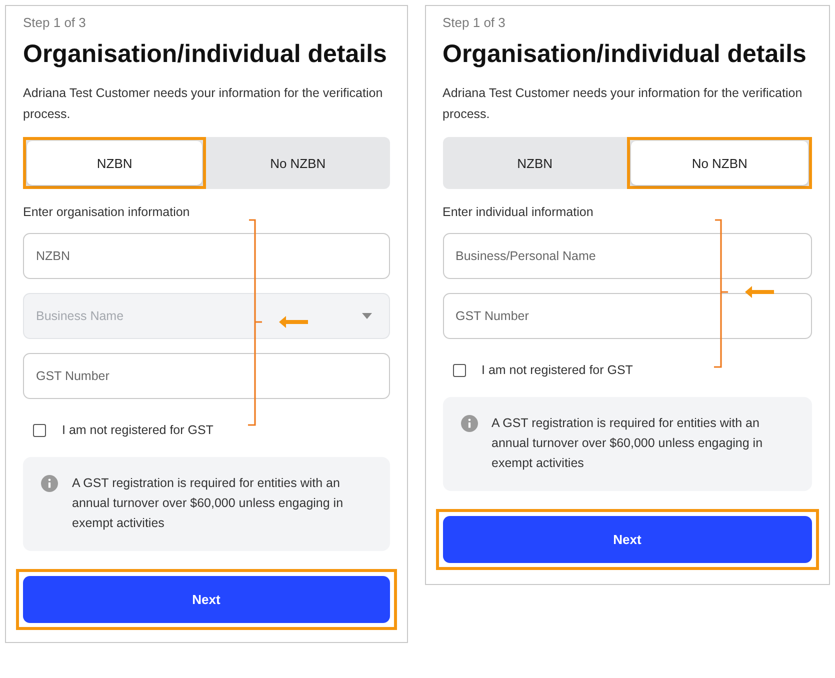 This screenshot has height=678, width=835. Describe the element at coordinates (107, 212) in the screenshot. I see `section-label: Enter organisation information` at that location.